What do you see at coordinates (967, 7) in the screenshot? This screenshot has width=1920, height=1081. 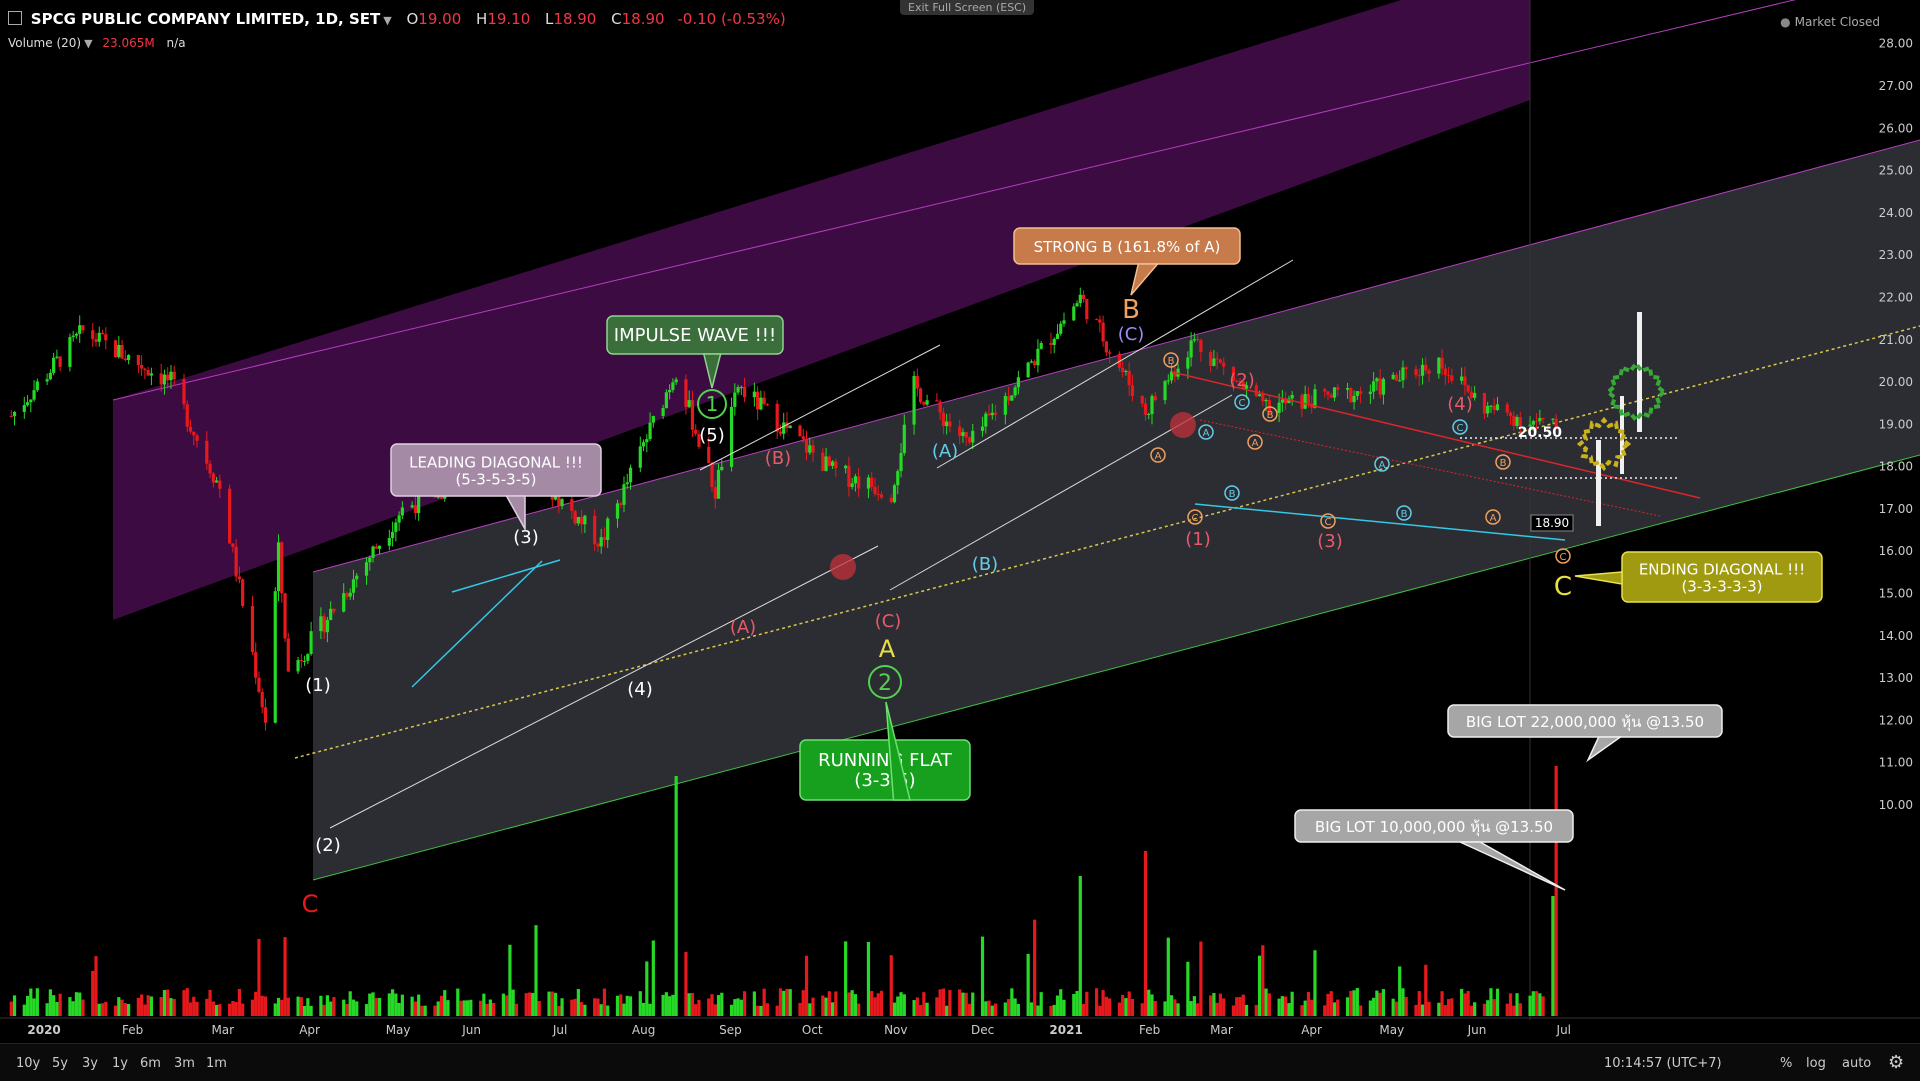 I see `exit-fullscreen-button: Exit Full Screen (ESC)` at bounding box center [967, 7].